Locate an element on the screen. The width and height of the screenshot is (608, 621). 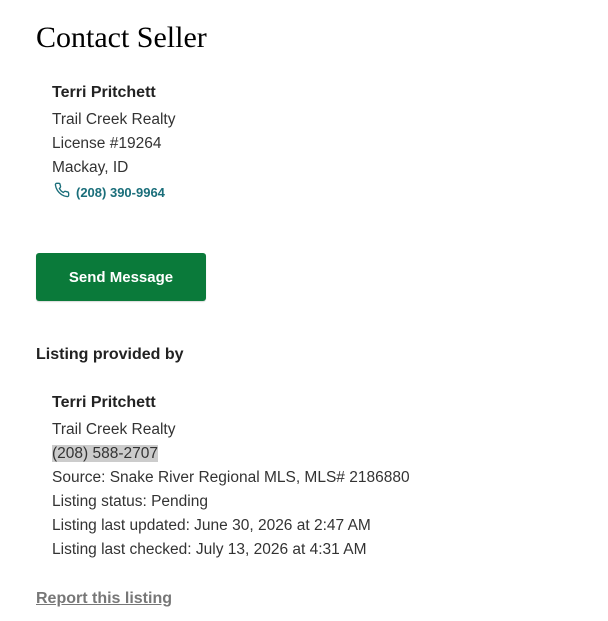
provider-name: Terri Pritchett is located at coordinates (104, 402).